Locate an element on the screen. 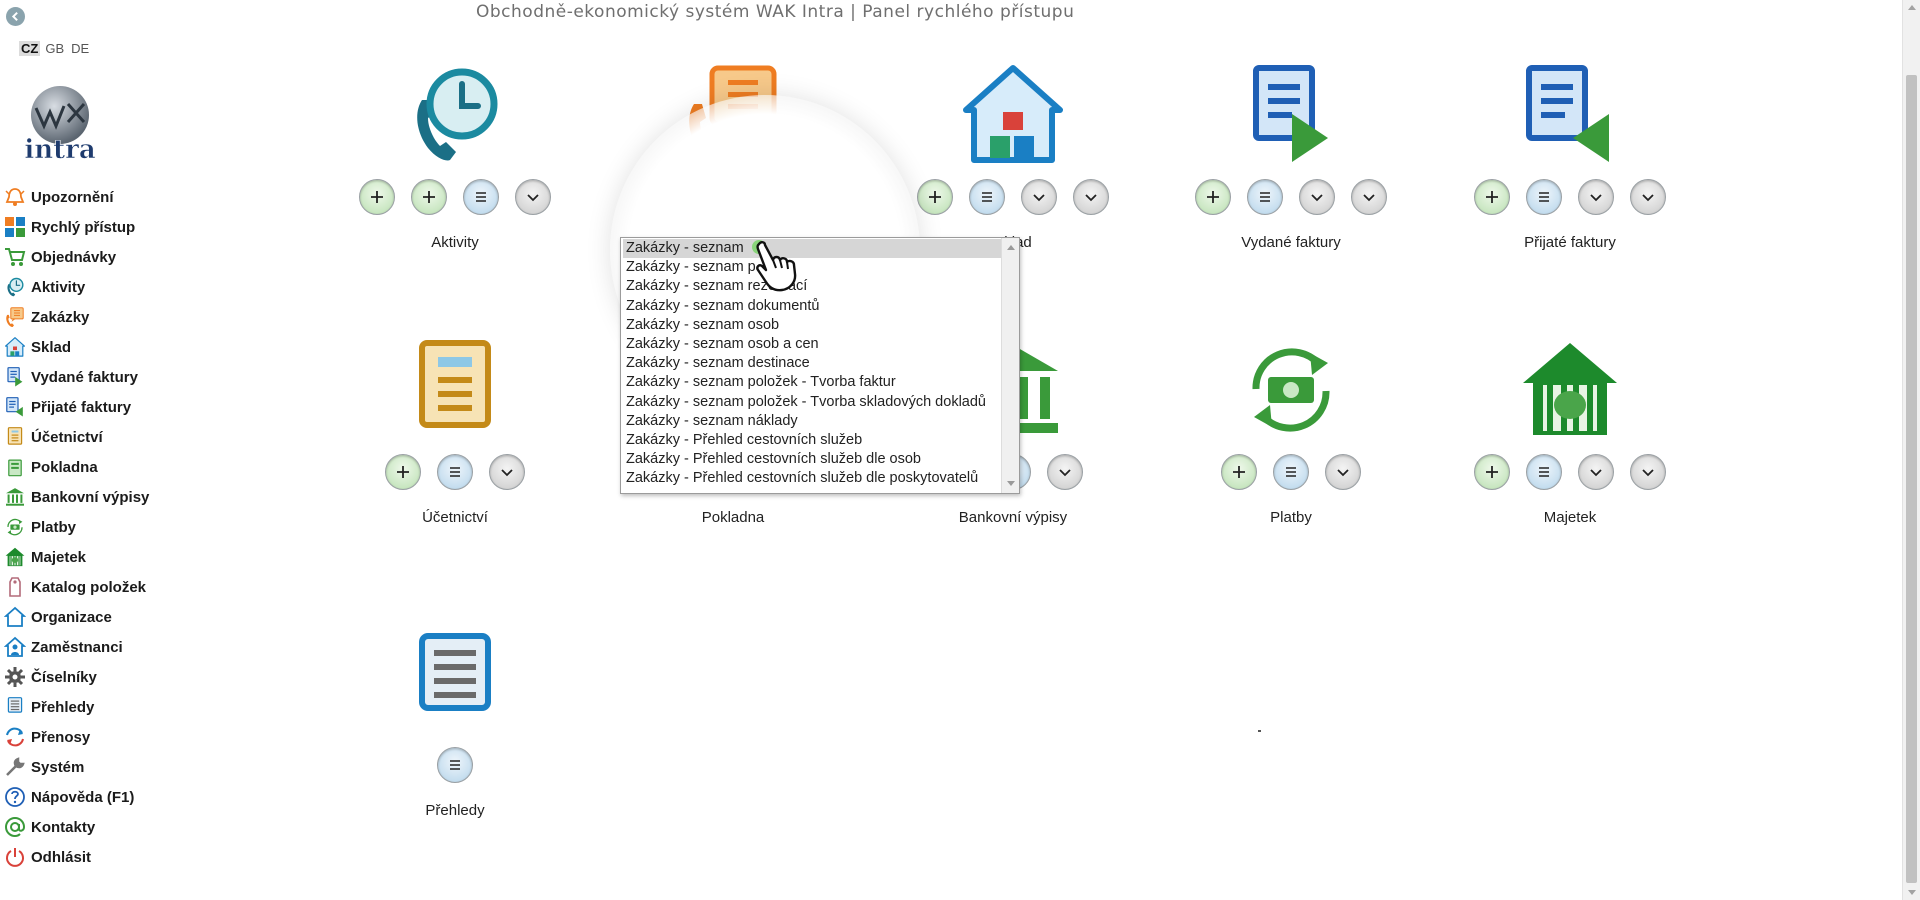  sidebar-item-14: Organizace is located at coordinates (100, 617).